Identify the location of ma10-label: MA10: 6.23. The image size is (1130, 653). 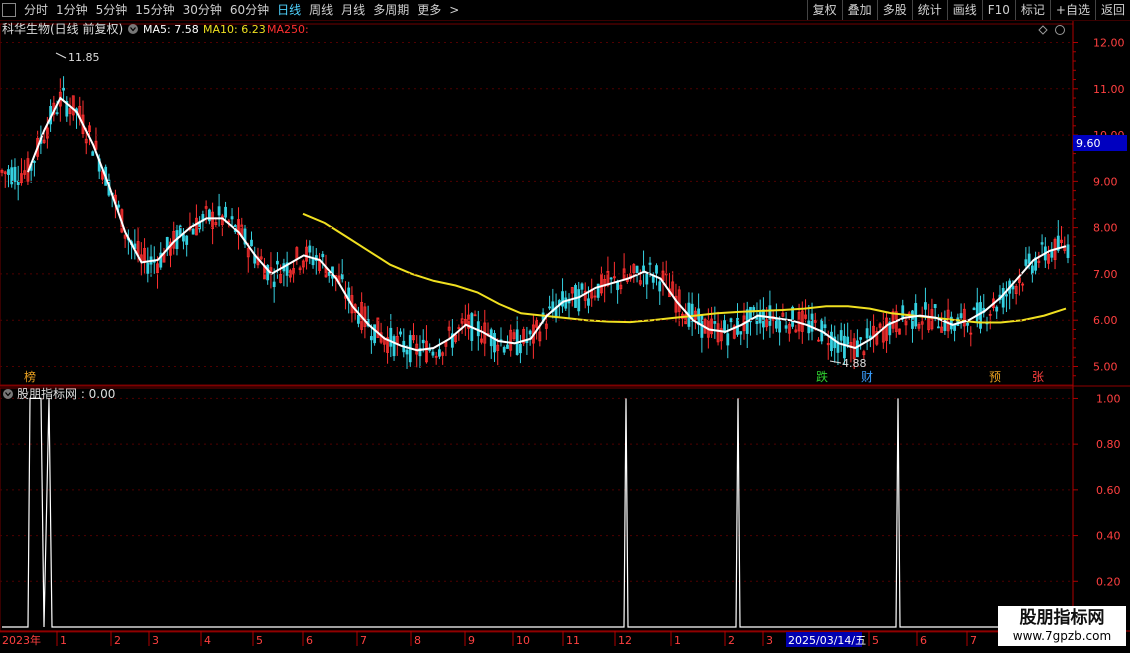
(234, 29).